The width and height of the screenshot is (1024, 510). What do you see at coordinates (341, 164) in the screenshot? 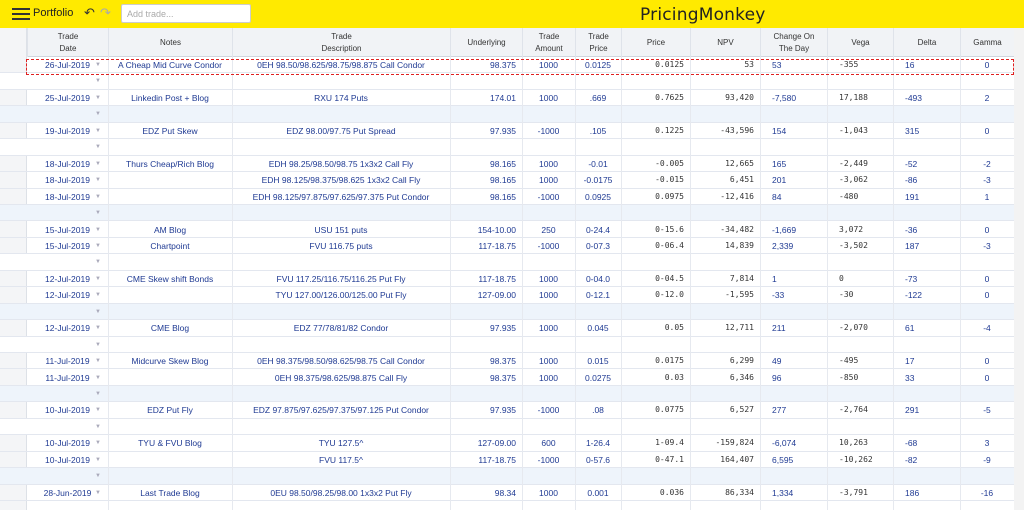
I see `cell-trade-description: EDH 98.25/98.50/98.75 1x3x2 Call Fly` at bounding box center [341, 164].